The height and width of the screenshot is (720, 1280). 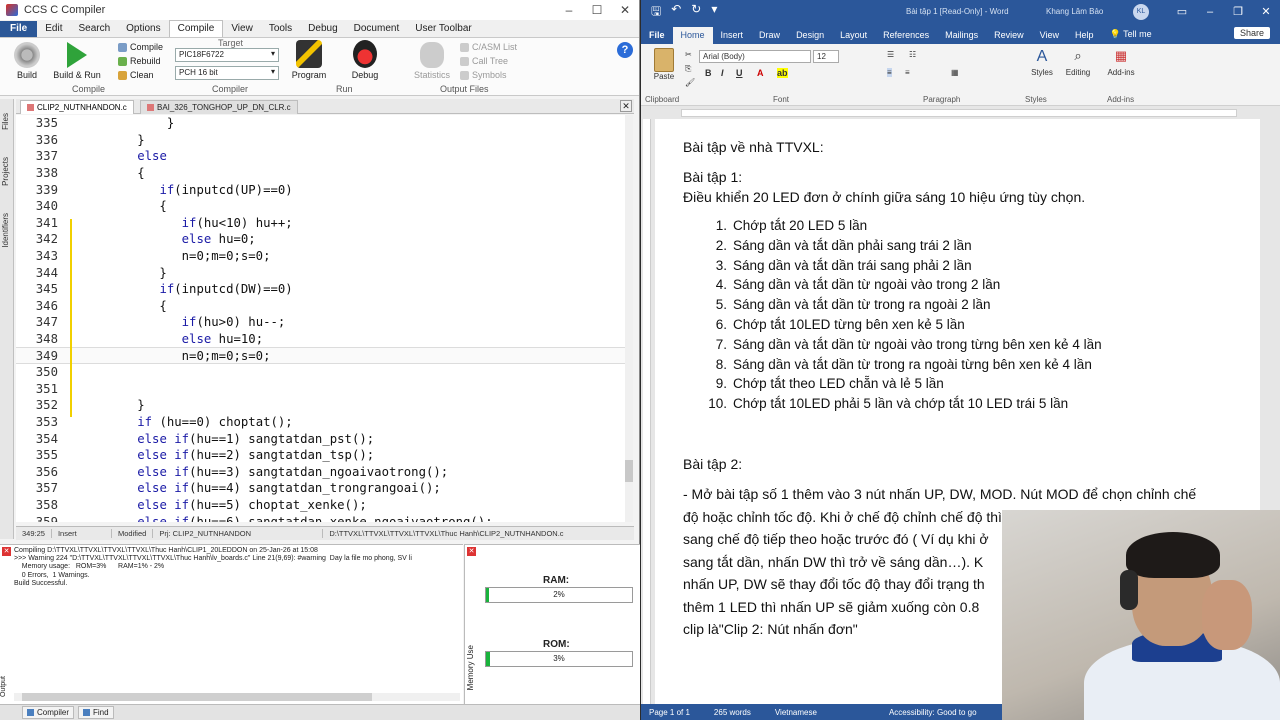 What do you see at coordinates (483, 75) in the screenshot?
I see `symbols-button: Symbols` at bounding box center [483, 75].